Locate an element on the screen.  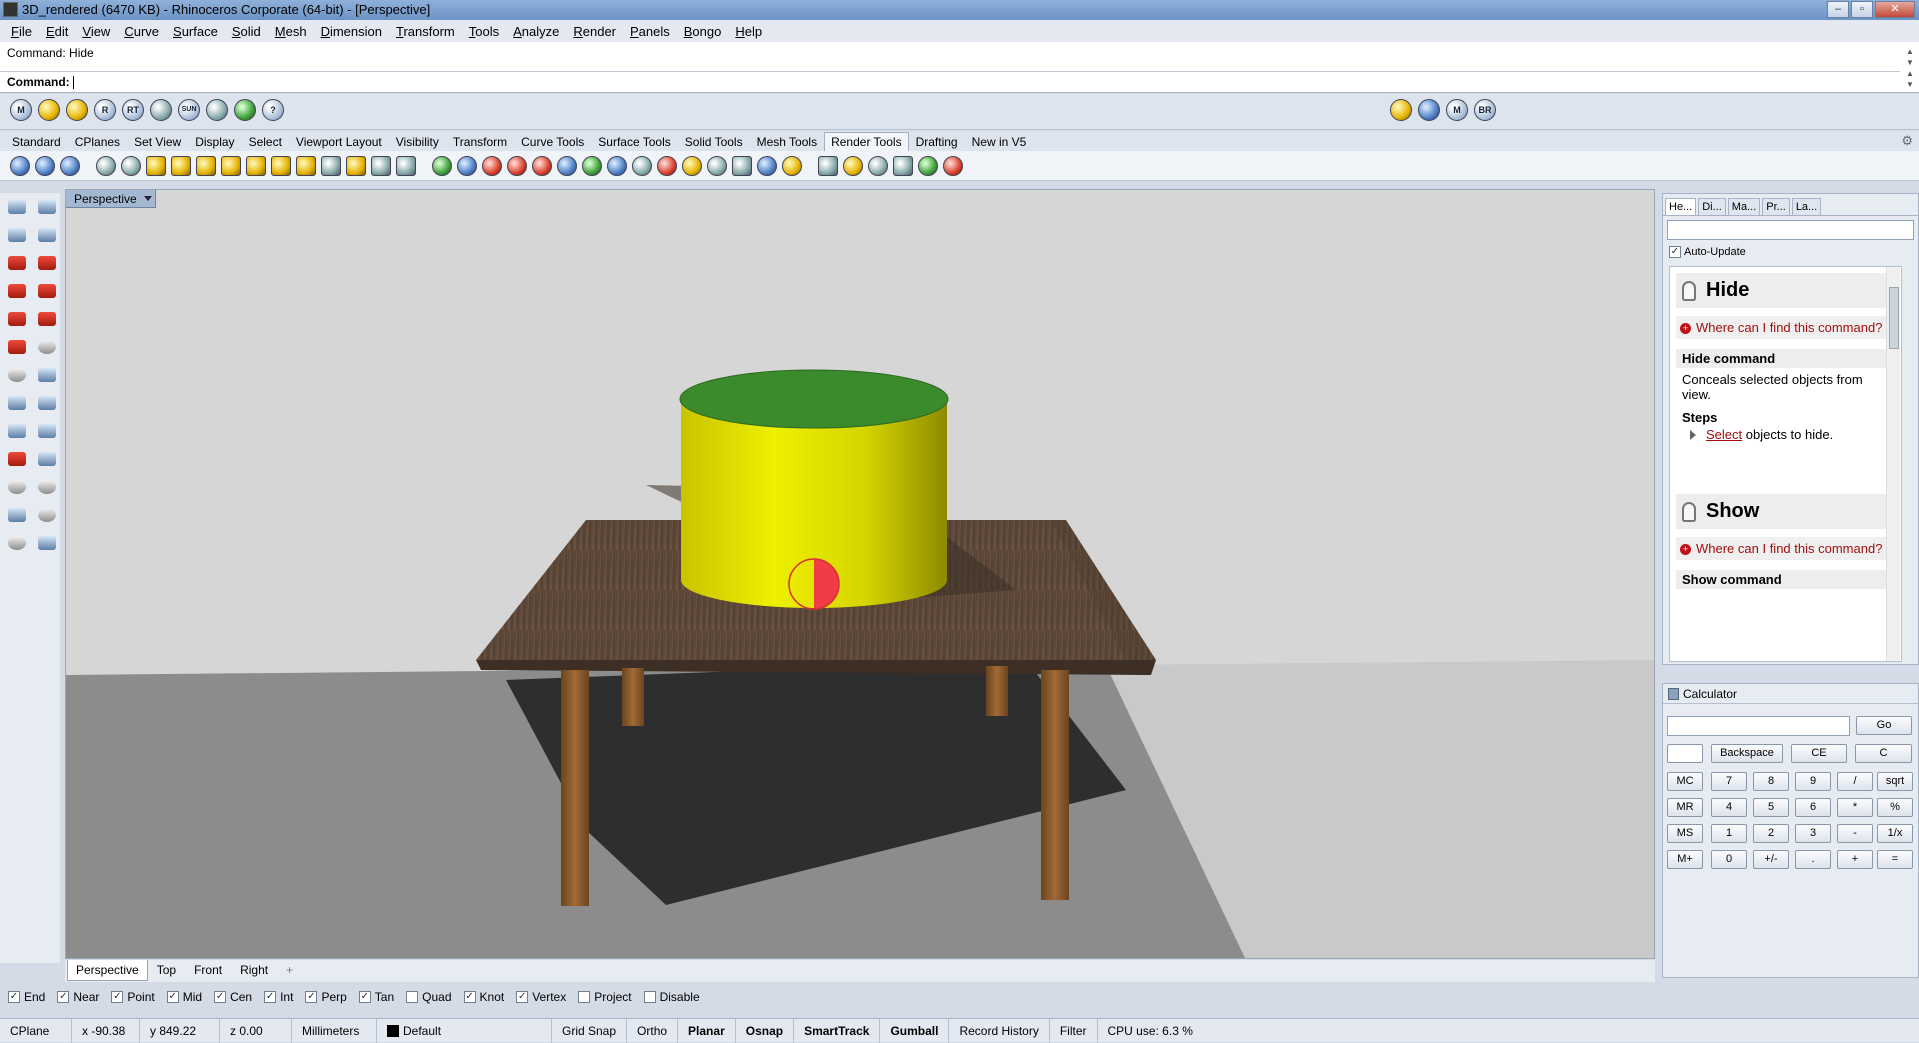
explode-icon is located at coordinates (17, 431).